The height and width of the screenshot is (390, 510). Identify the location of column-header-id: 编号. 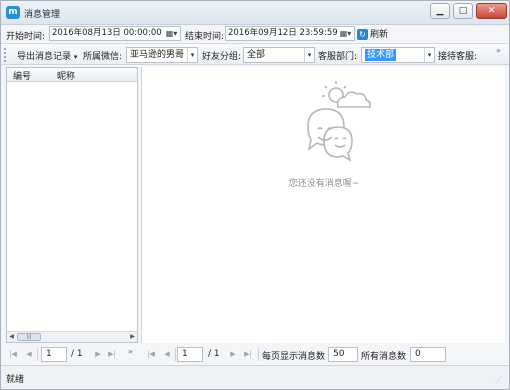
(22, 75).